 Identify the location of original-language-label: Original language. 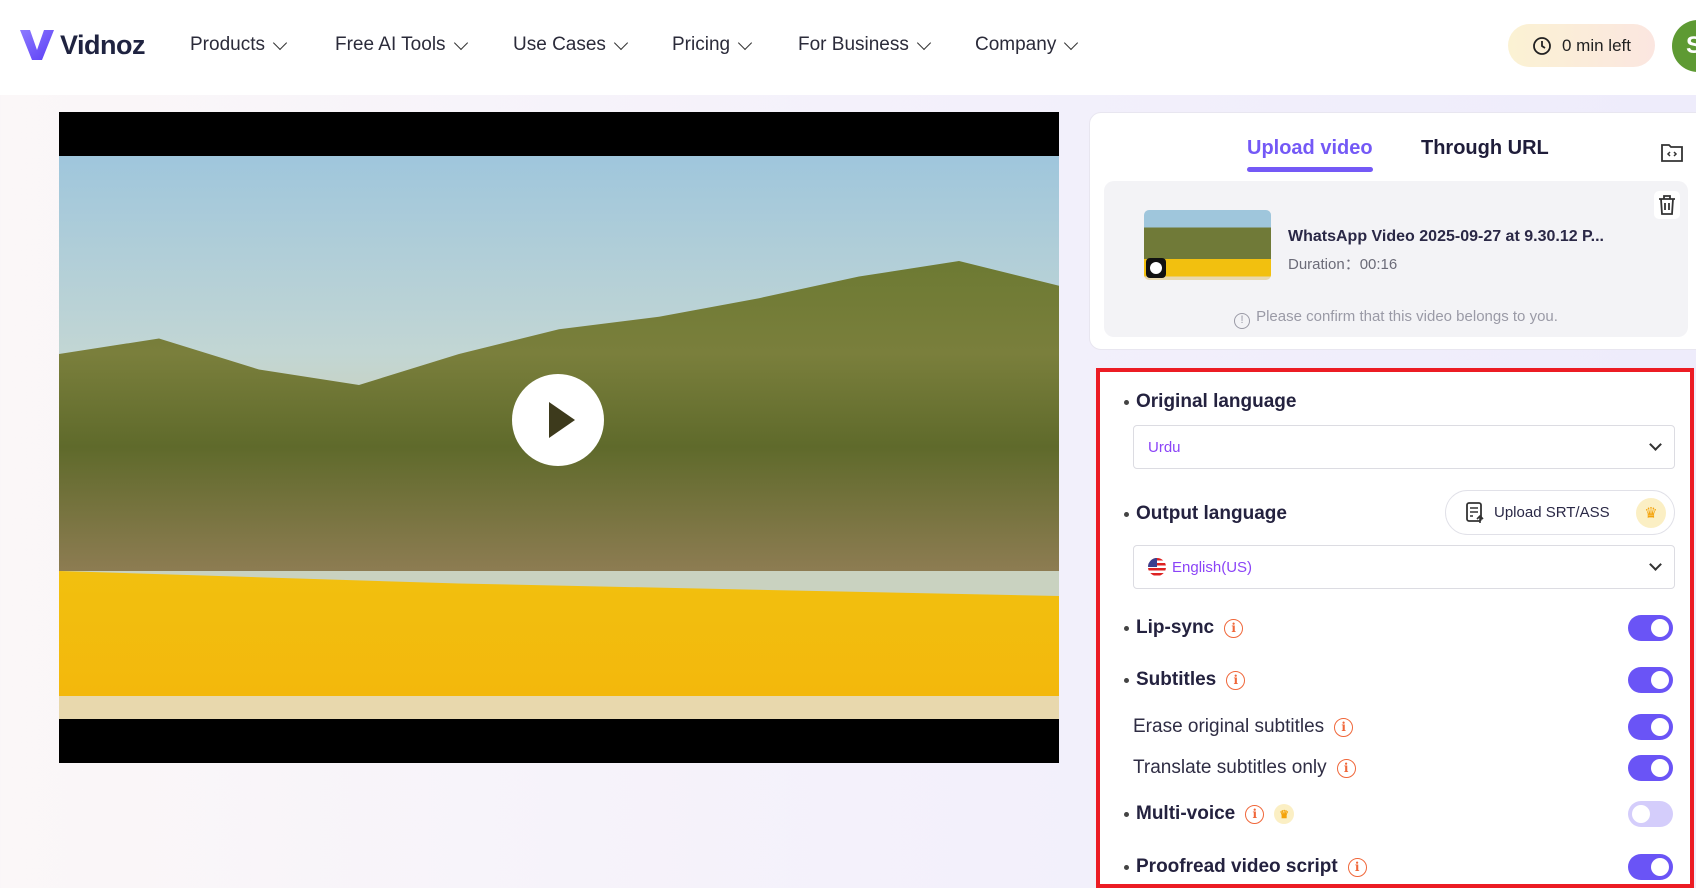
(1210, 402).